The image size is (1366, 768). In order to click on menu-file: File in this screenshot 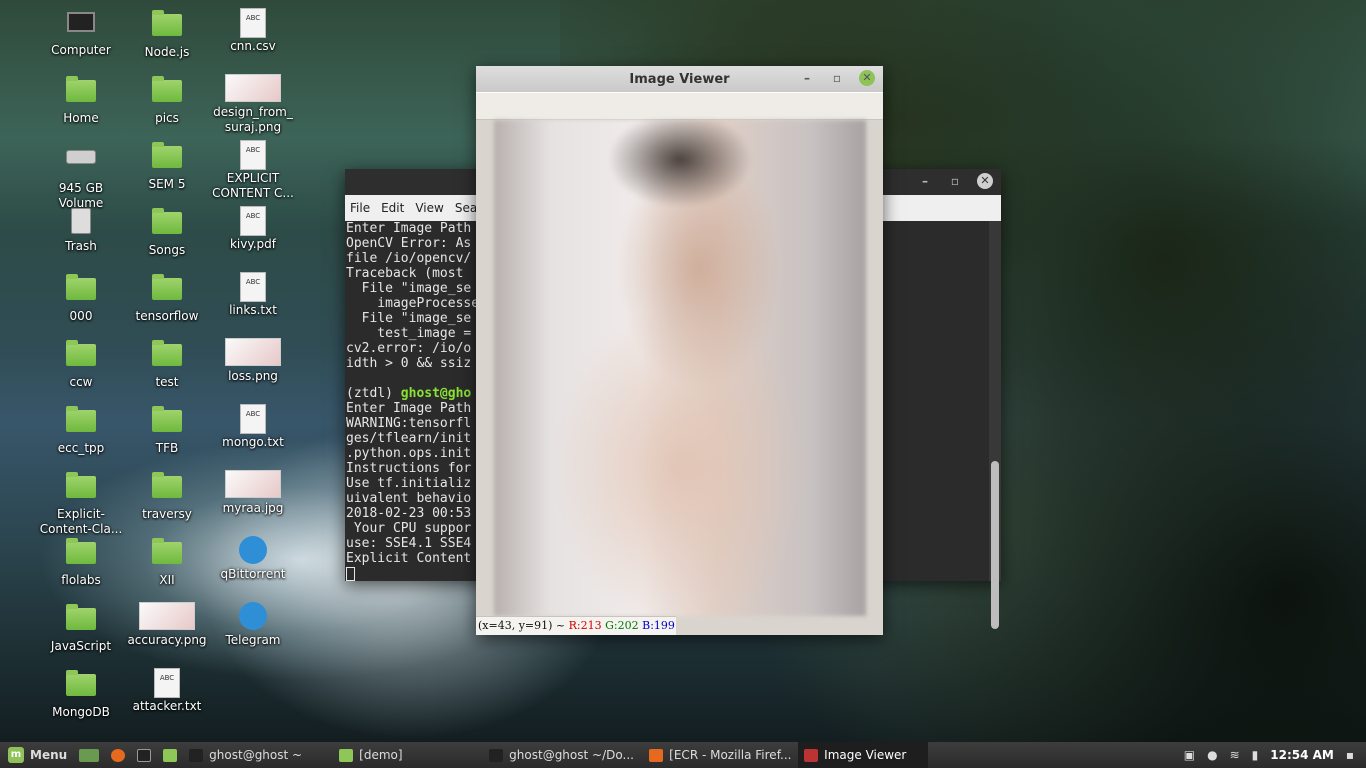, I will do `click(360, 208)`.